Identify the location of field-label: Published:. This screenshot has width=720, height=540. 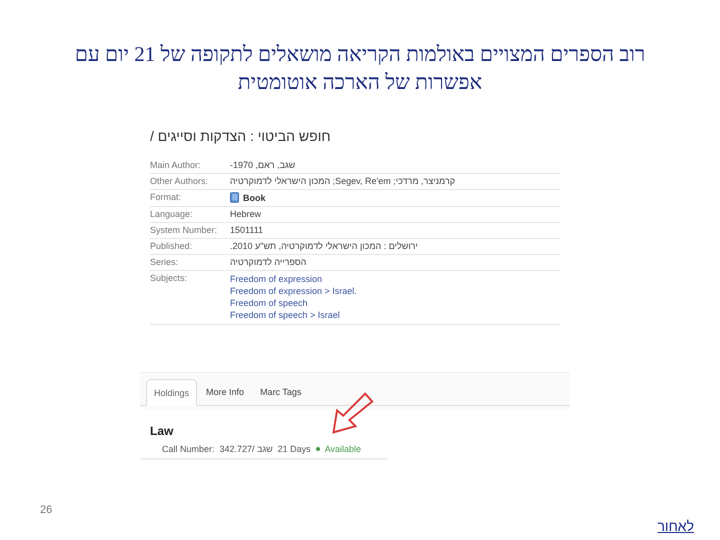
(172, 246).